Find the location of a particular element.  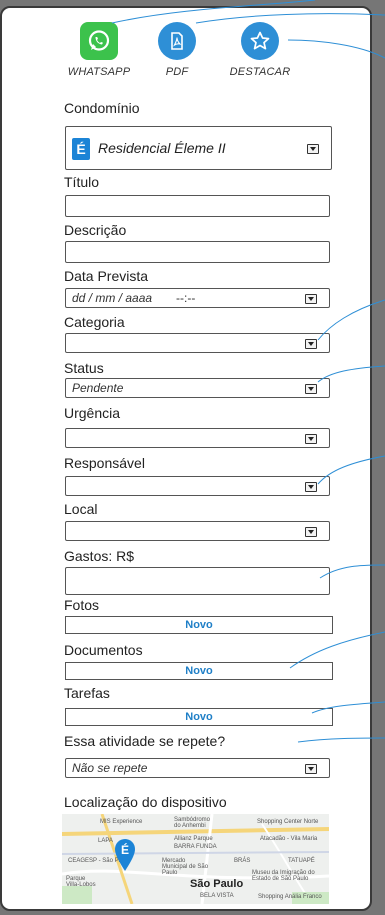

pdf-label: PDF is located at coordinates (177, 72).